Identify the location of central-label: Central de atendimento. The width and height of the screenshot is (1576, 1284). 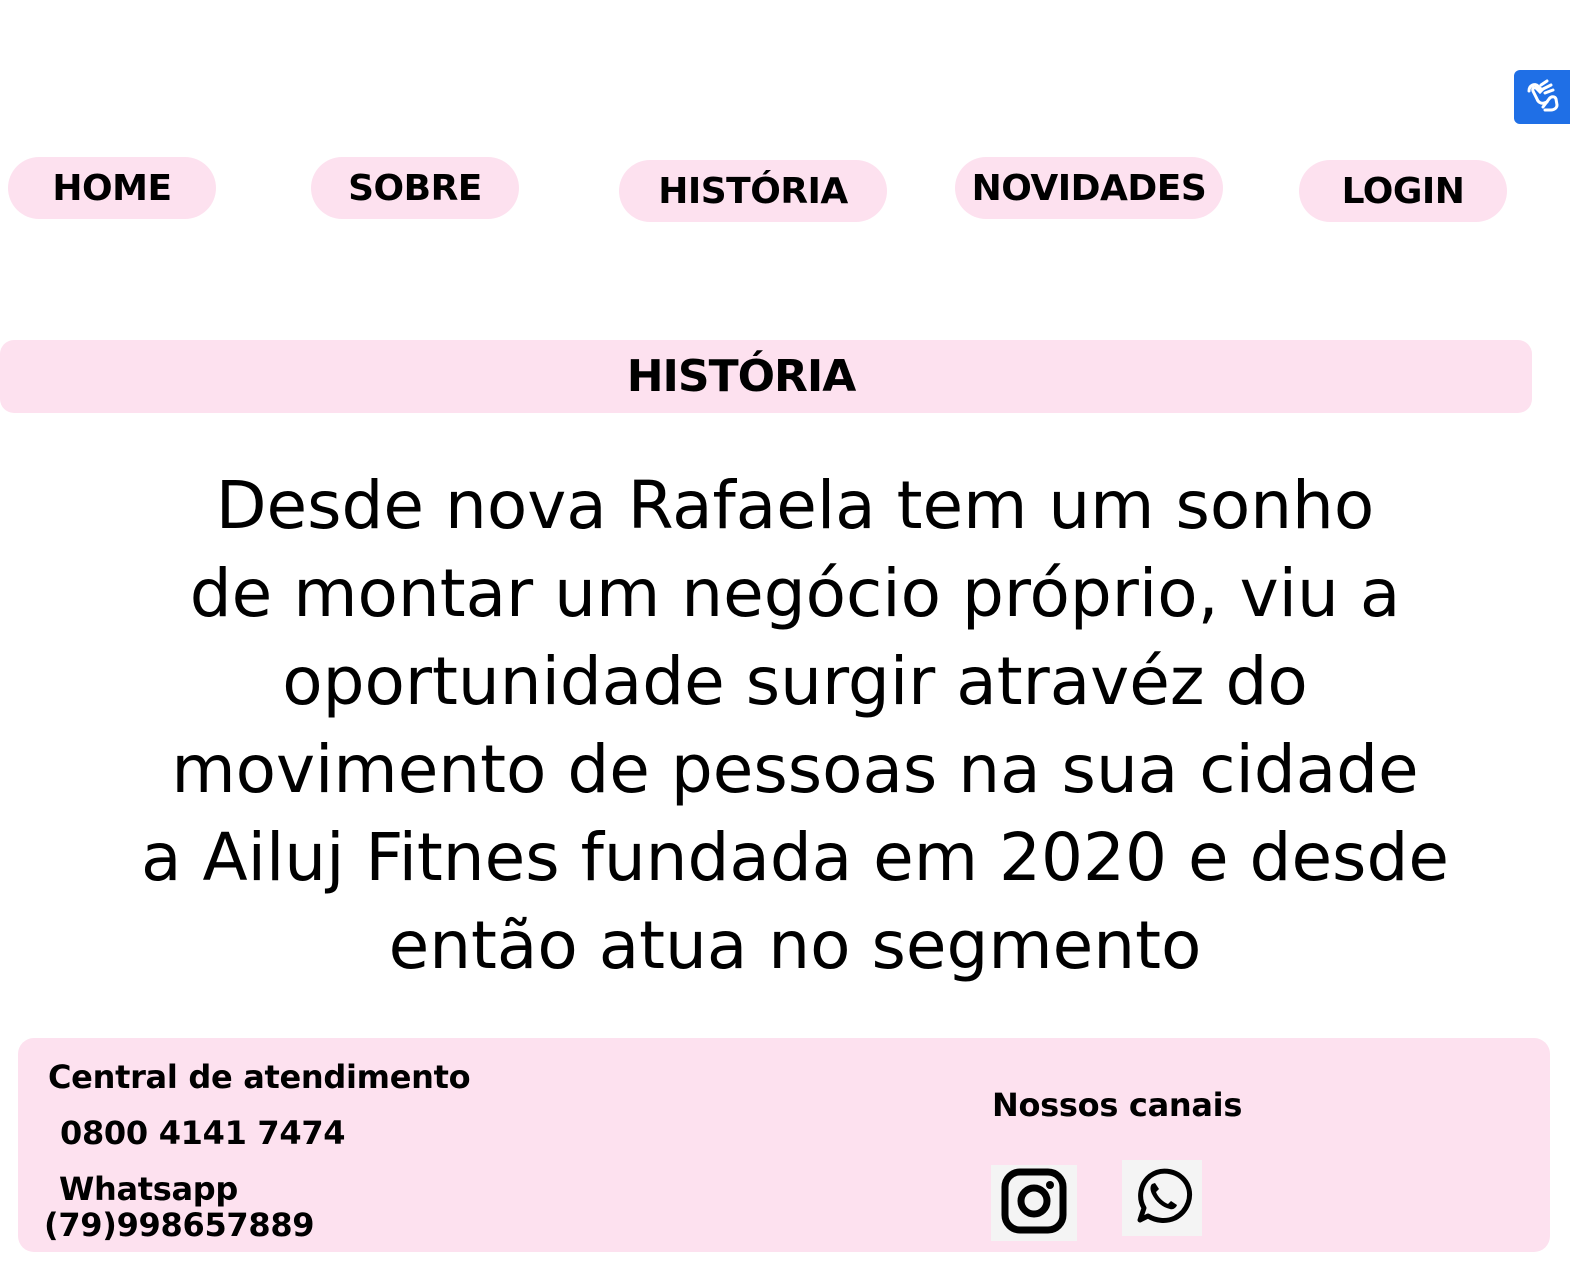
(259, 1077).